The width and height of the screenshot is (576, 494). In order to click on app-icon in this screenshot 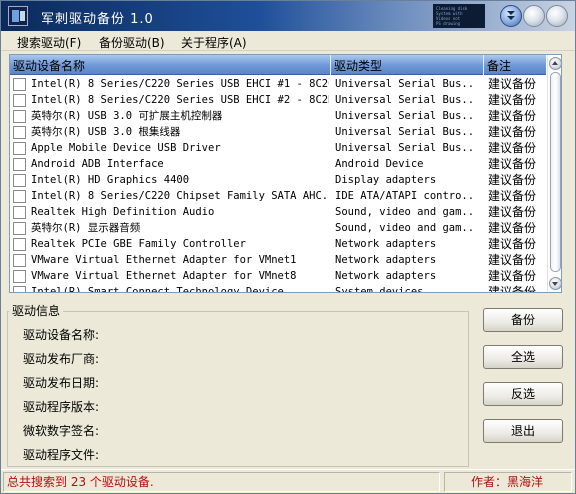, I will do `click(18, 16)`.